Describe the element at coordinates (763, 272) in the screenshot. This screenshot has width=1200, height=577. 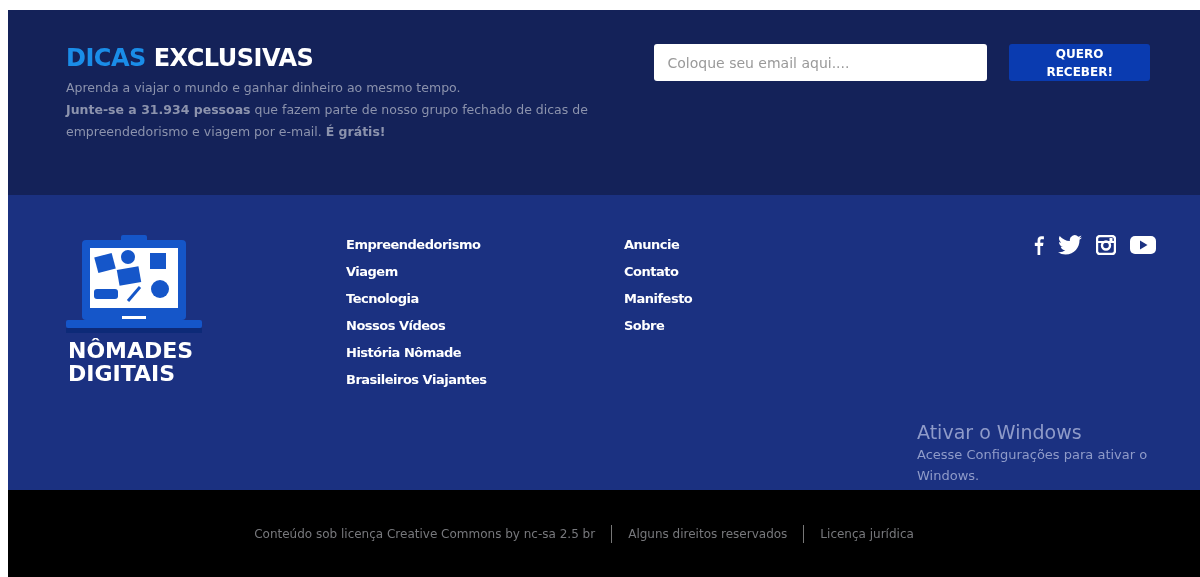
I see `footer-menu-link: Contato` at that location.